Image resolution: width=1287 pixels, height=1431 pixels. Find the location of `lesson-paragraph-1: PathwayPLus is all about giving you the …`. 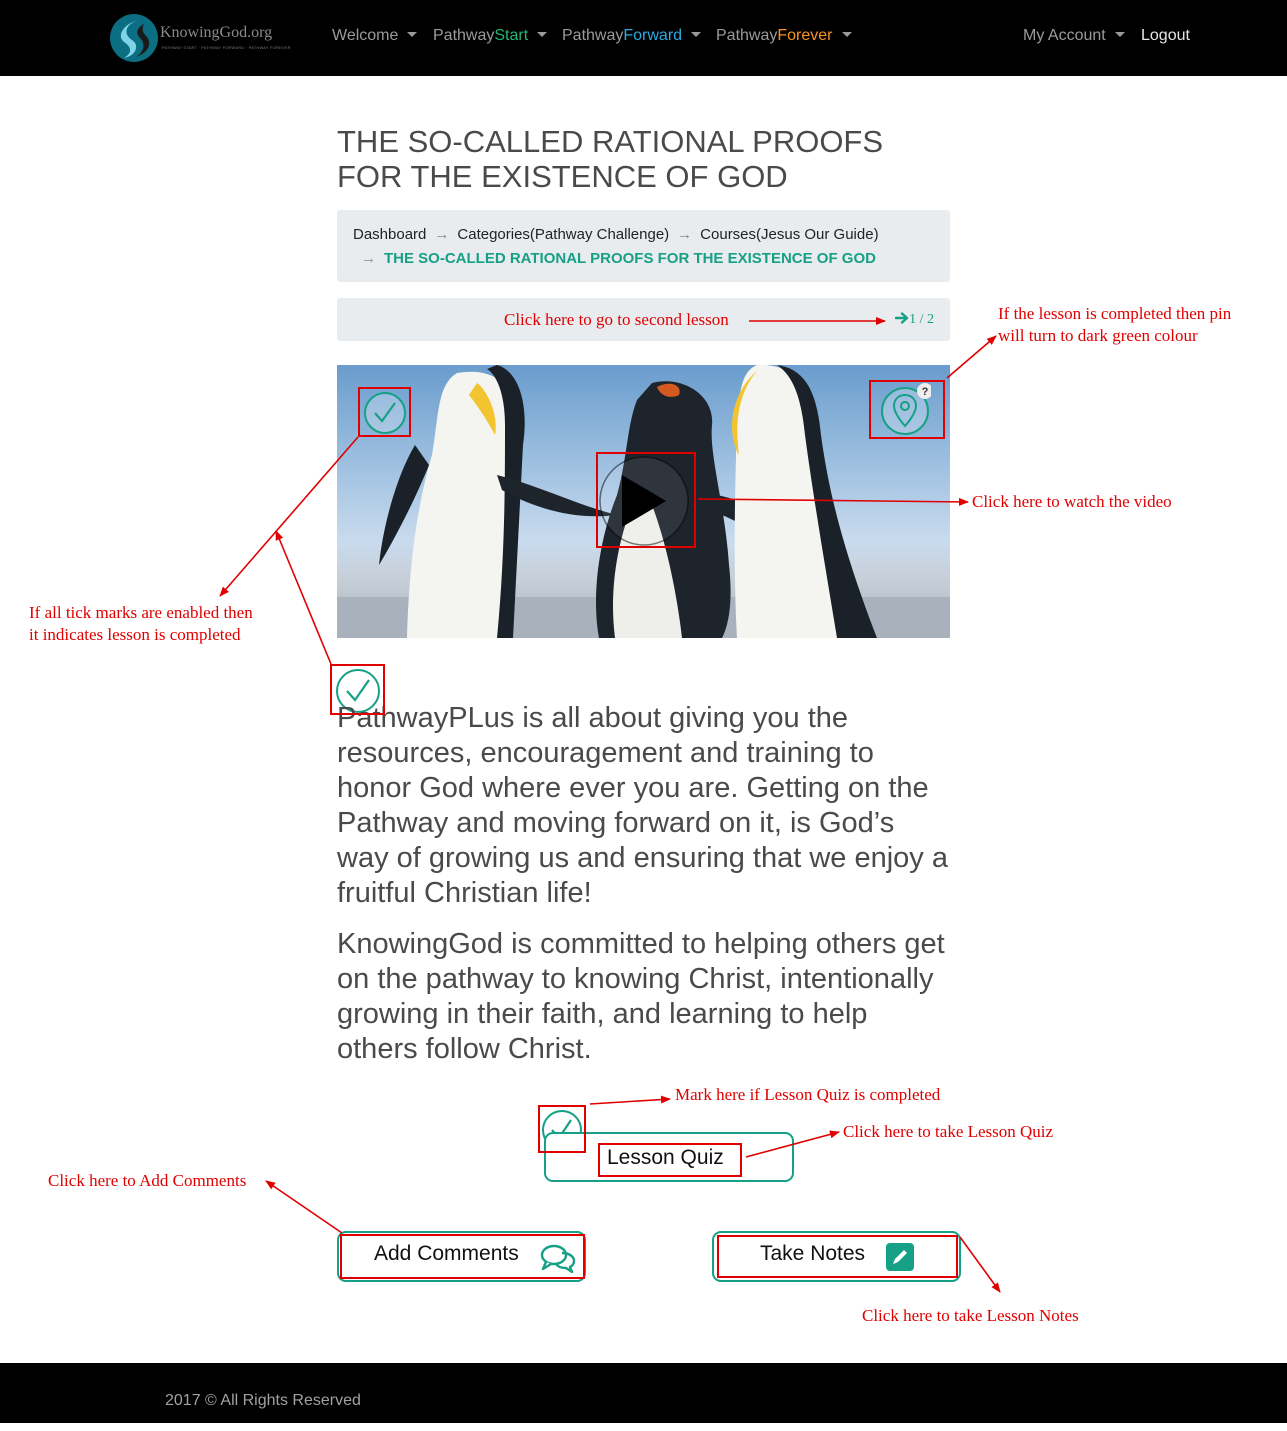

lesson-paragraph-1: PathwayPLus is all about giving you the … is located at coordinates (642, 805).